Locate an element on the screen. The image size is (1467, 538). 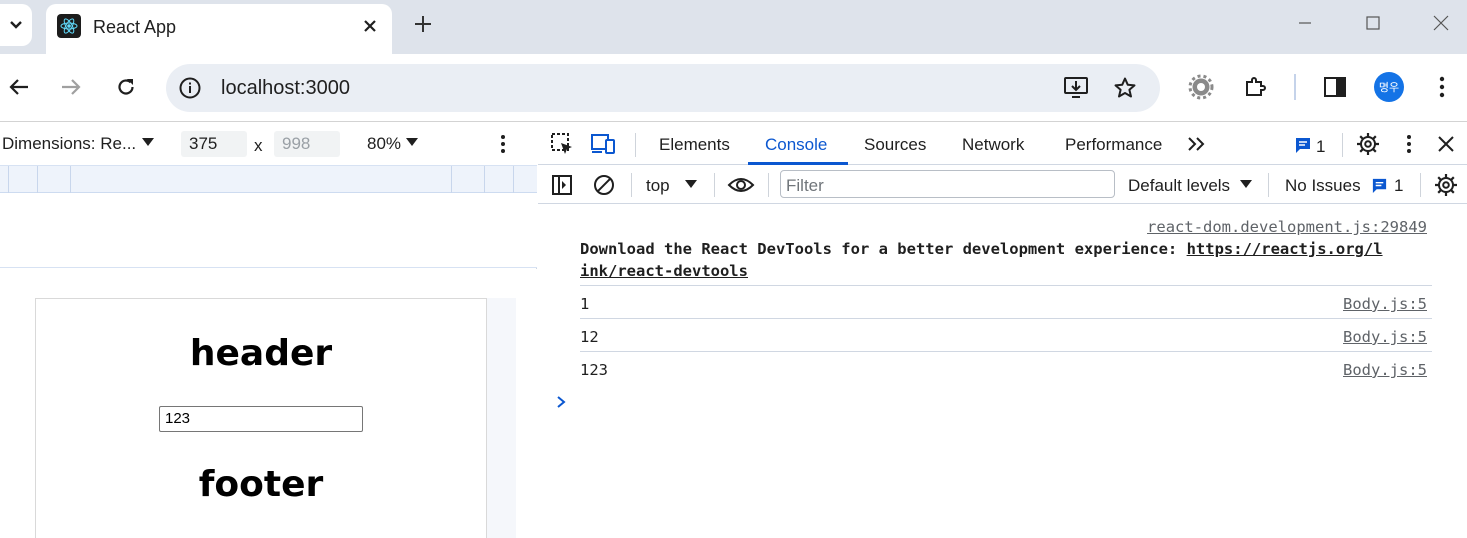
app-footer: footer is located at coordinates (261, 484).